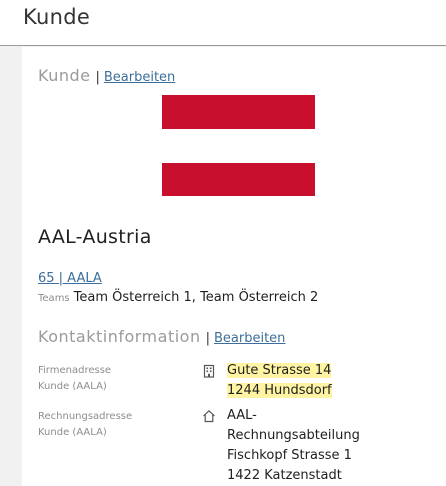 This screenshot has width=446, height=486. Describe the element at coordinates (242, 415) in the screenshot. I see `address-line: AAL-` at that location.